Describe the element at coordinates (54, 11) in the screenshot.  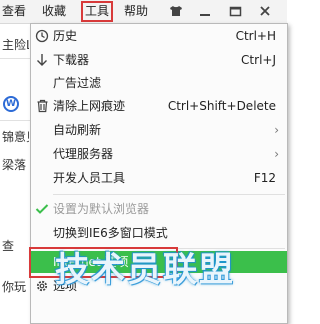
I see `menu-favorites: 收藏` at that location.